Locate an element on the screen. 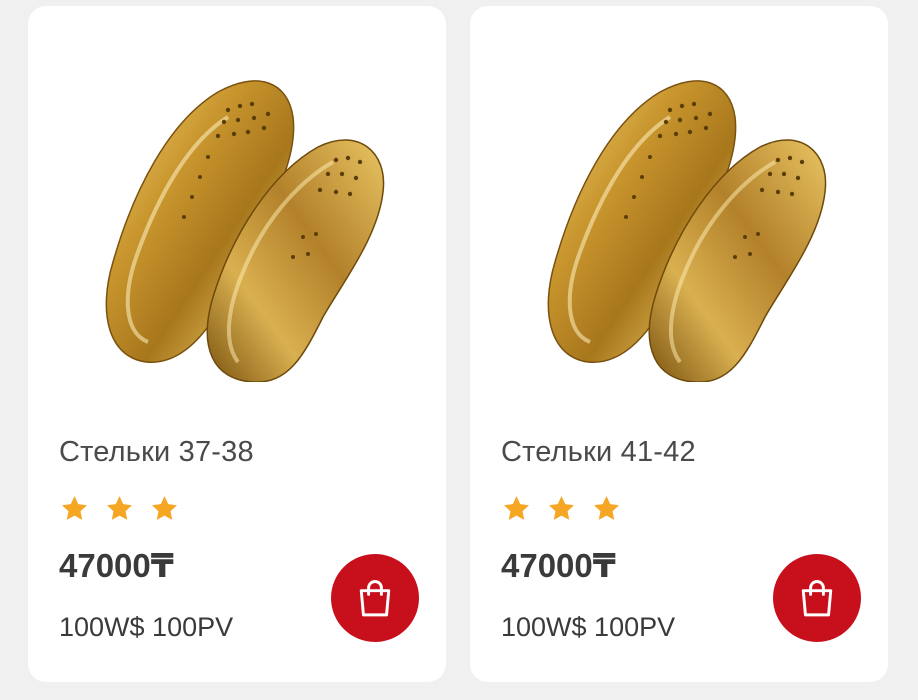  product-title: Стельки 41-42 is located at coordinates (598, 452).